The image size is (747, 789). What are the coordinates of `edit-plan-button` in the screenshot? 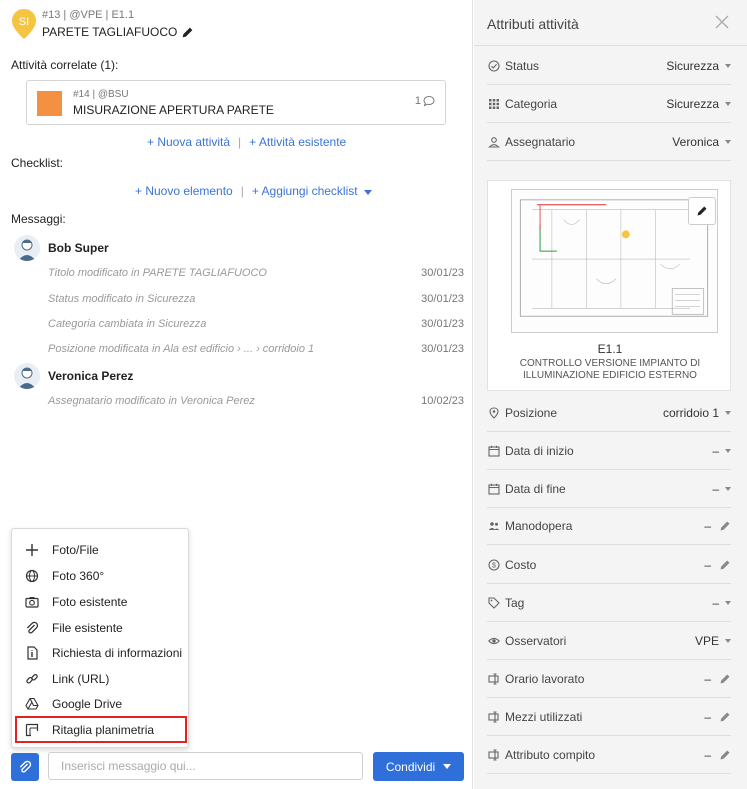 It's located at (702, 211).